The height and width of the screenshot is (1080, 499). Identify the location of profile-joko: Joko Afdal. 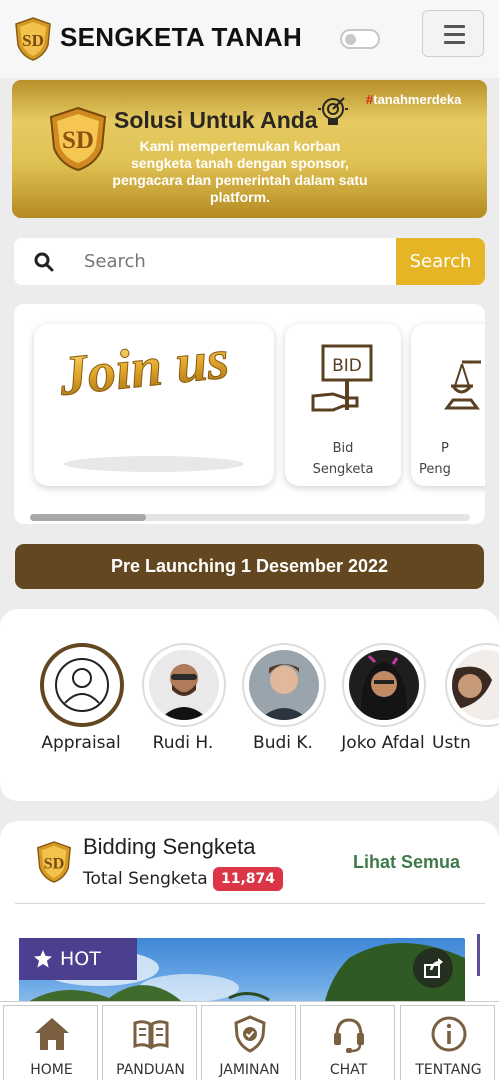
(383, 703).